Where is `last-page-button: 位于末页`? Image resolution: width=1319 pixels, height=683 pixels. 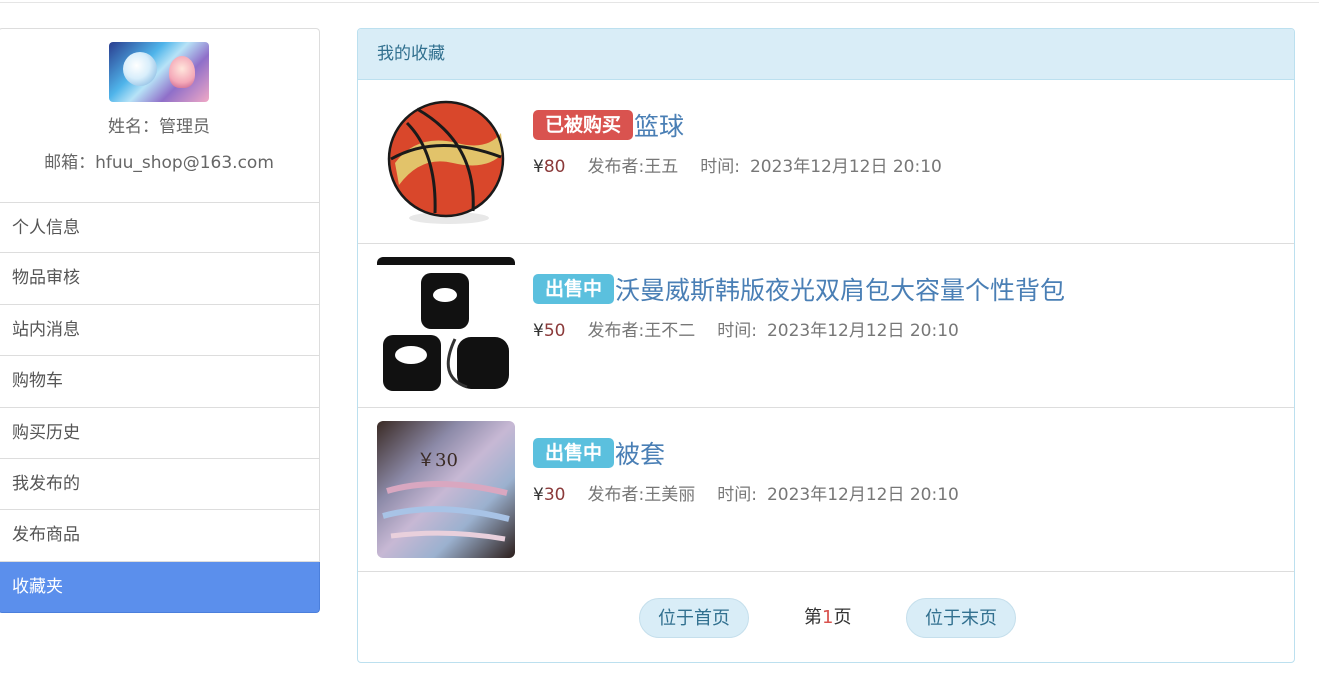 last-page-button: 位于末页 is located at coordinates (961, 618).